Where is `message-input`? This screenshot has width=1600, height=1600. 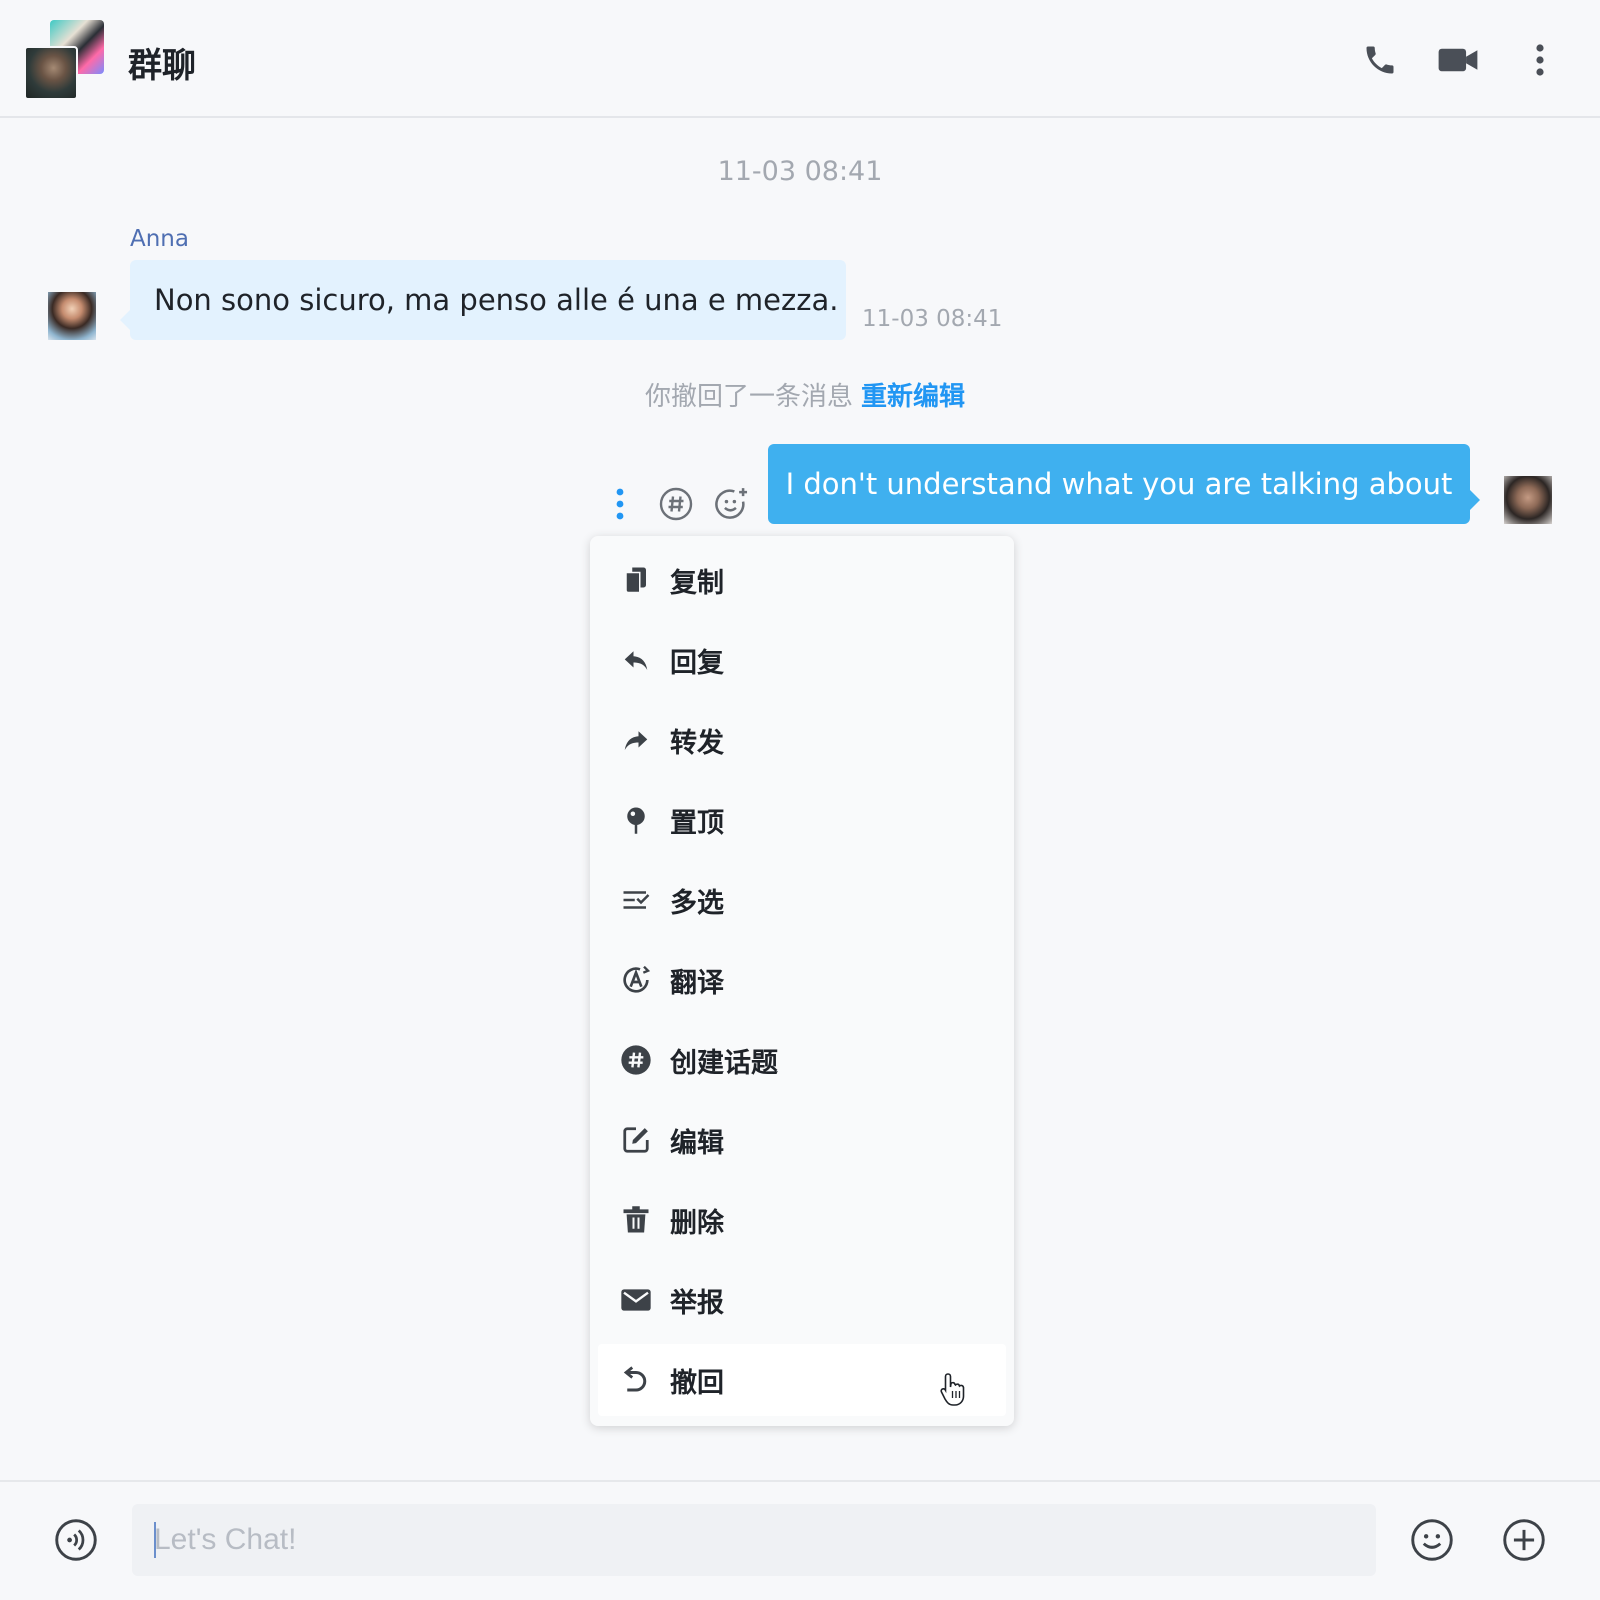
message-input is located at coordinates (754, 1540).